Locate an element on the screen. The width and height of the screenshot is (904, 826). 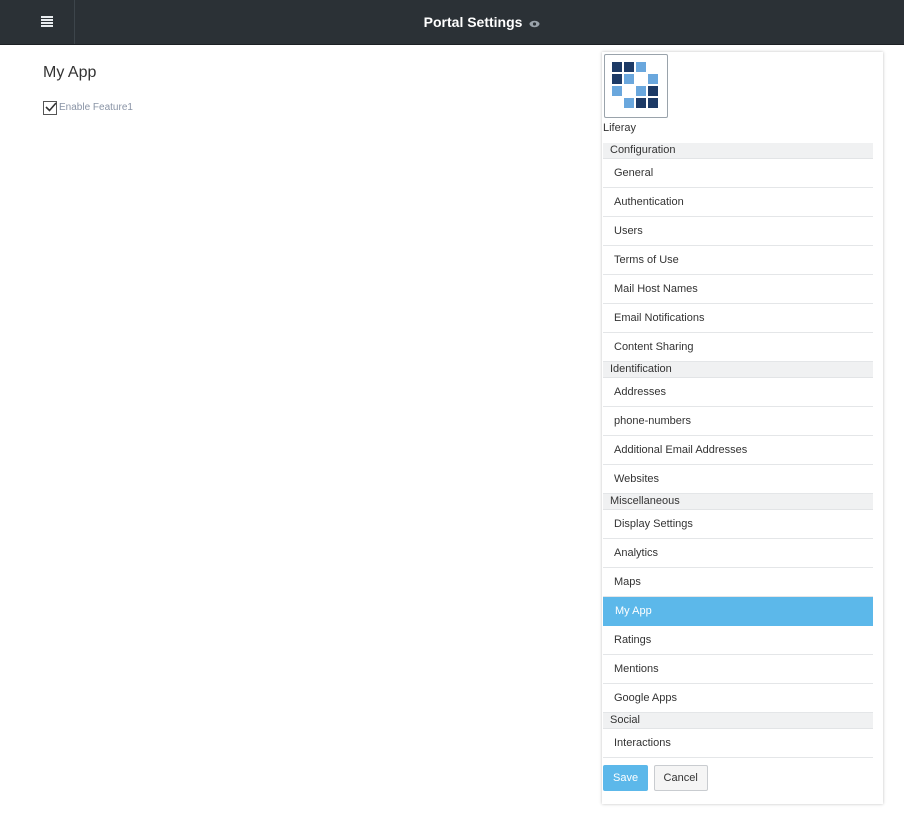
nav-section-header: Social is located at coordinates (738, 721).